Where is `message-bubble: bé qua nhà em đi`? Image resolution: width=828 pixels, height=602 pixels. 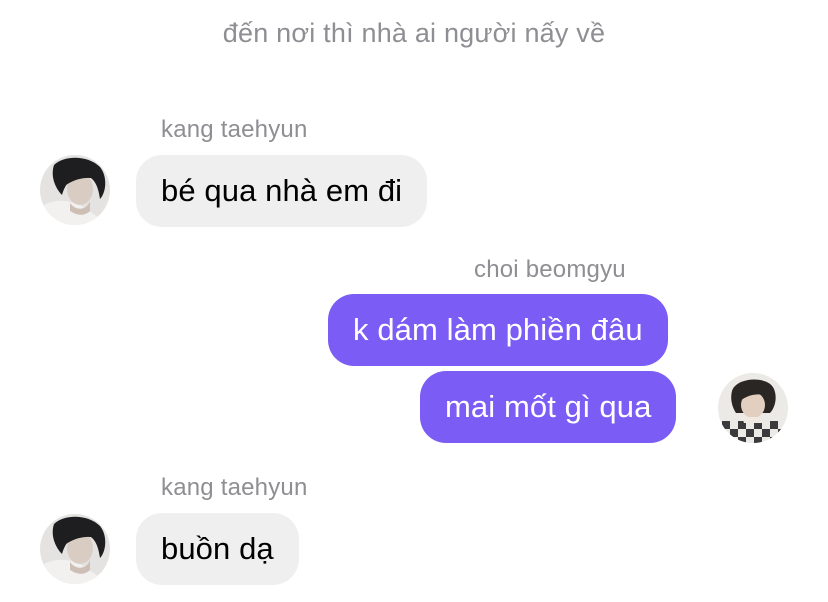
message-bubble: bé qua nhà em đi is located at coordinates (282, 191).